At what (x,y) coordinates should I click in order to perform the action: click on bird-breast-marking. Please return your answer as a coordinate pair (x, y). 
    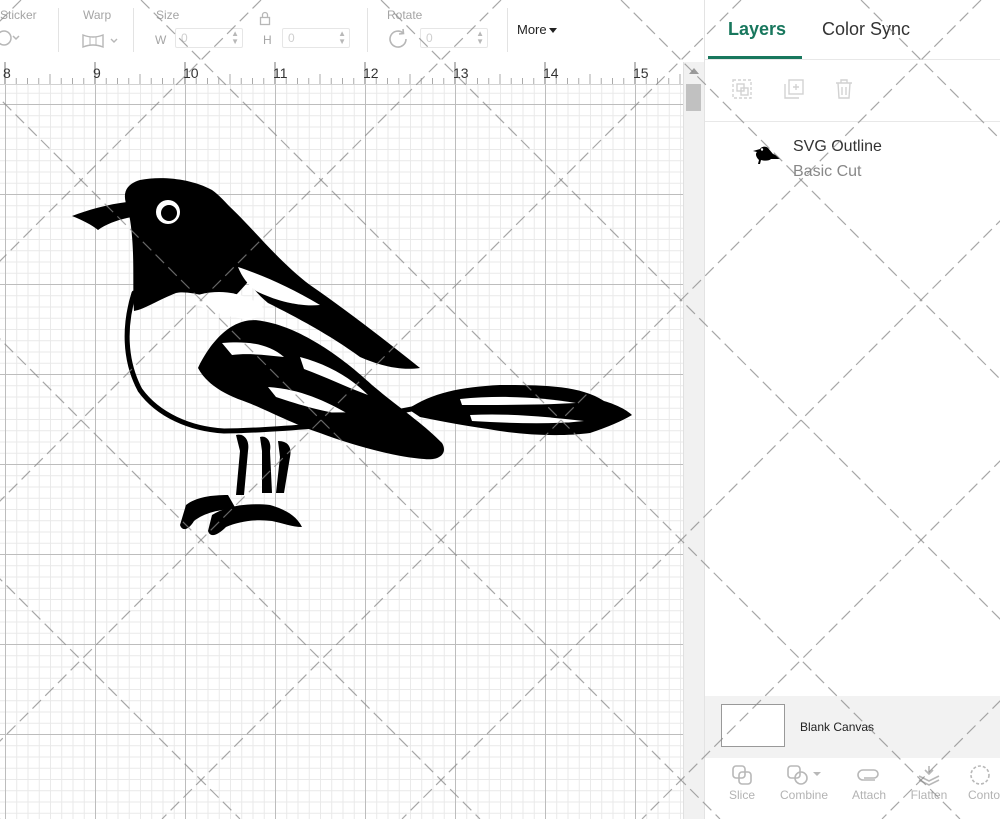
    Looking at the image, I should click on (225, 305).